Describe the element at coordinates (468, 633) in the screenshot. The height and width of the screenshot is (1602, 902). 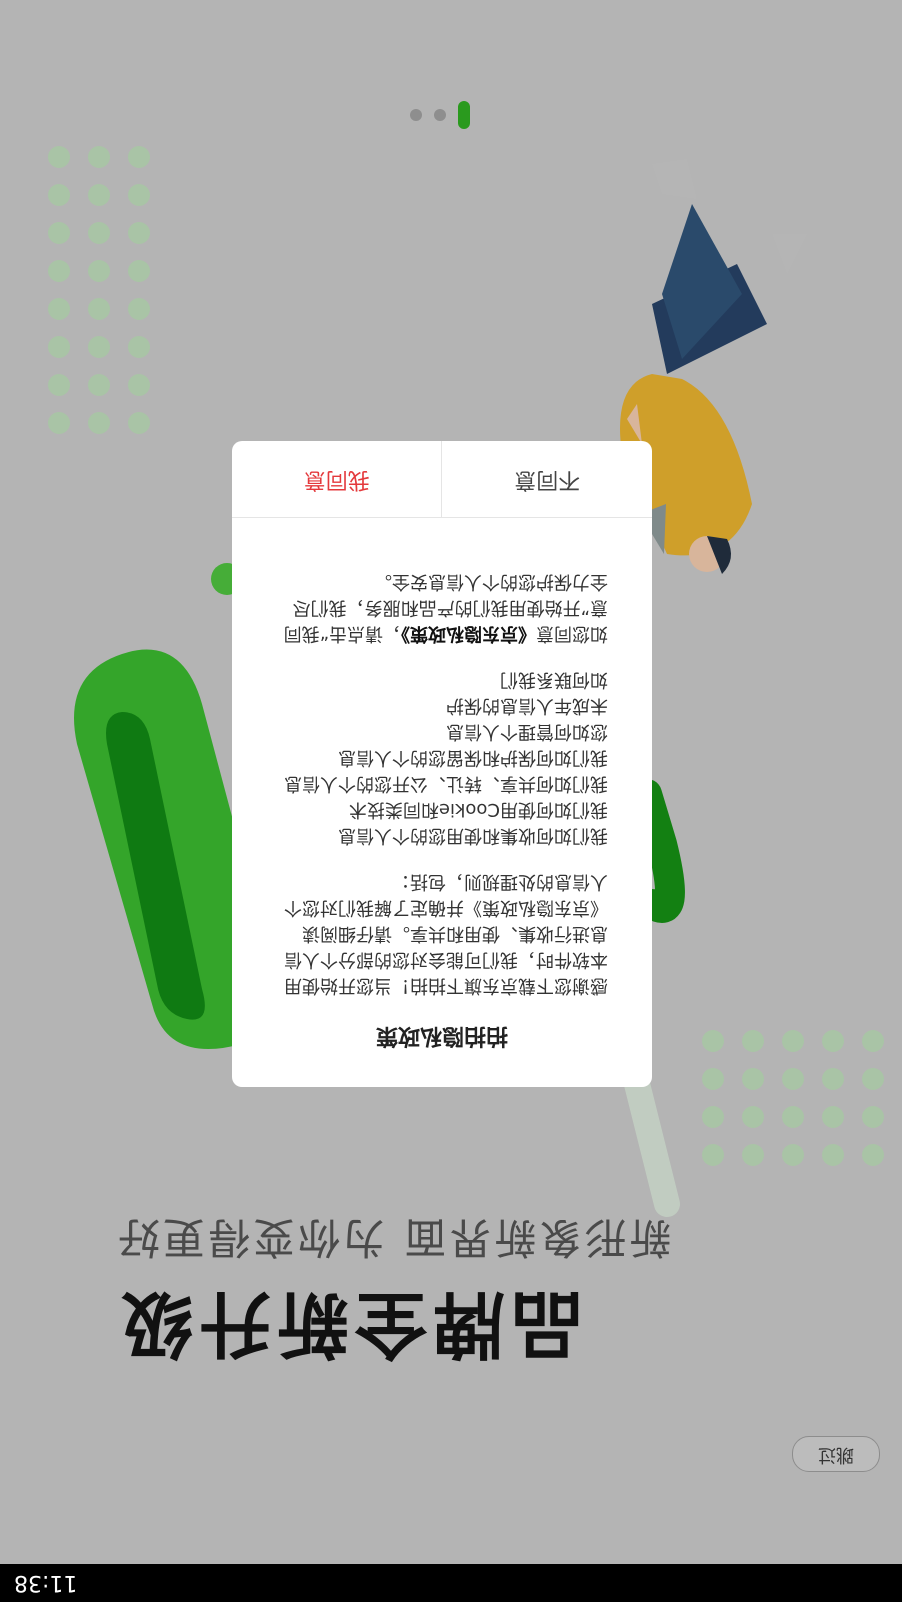
I see `privacy-policy-link: 《京东隐私政策》` at that location.